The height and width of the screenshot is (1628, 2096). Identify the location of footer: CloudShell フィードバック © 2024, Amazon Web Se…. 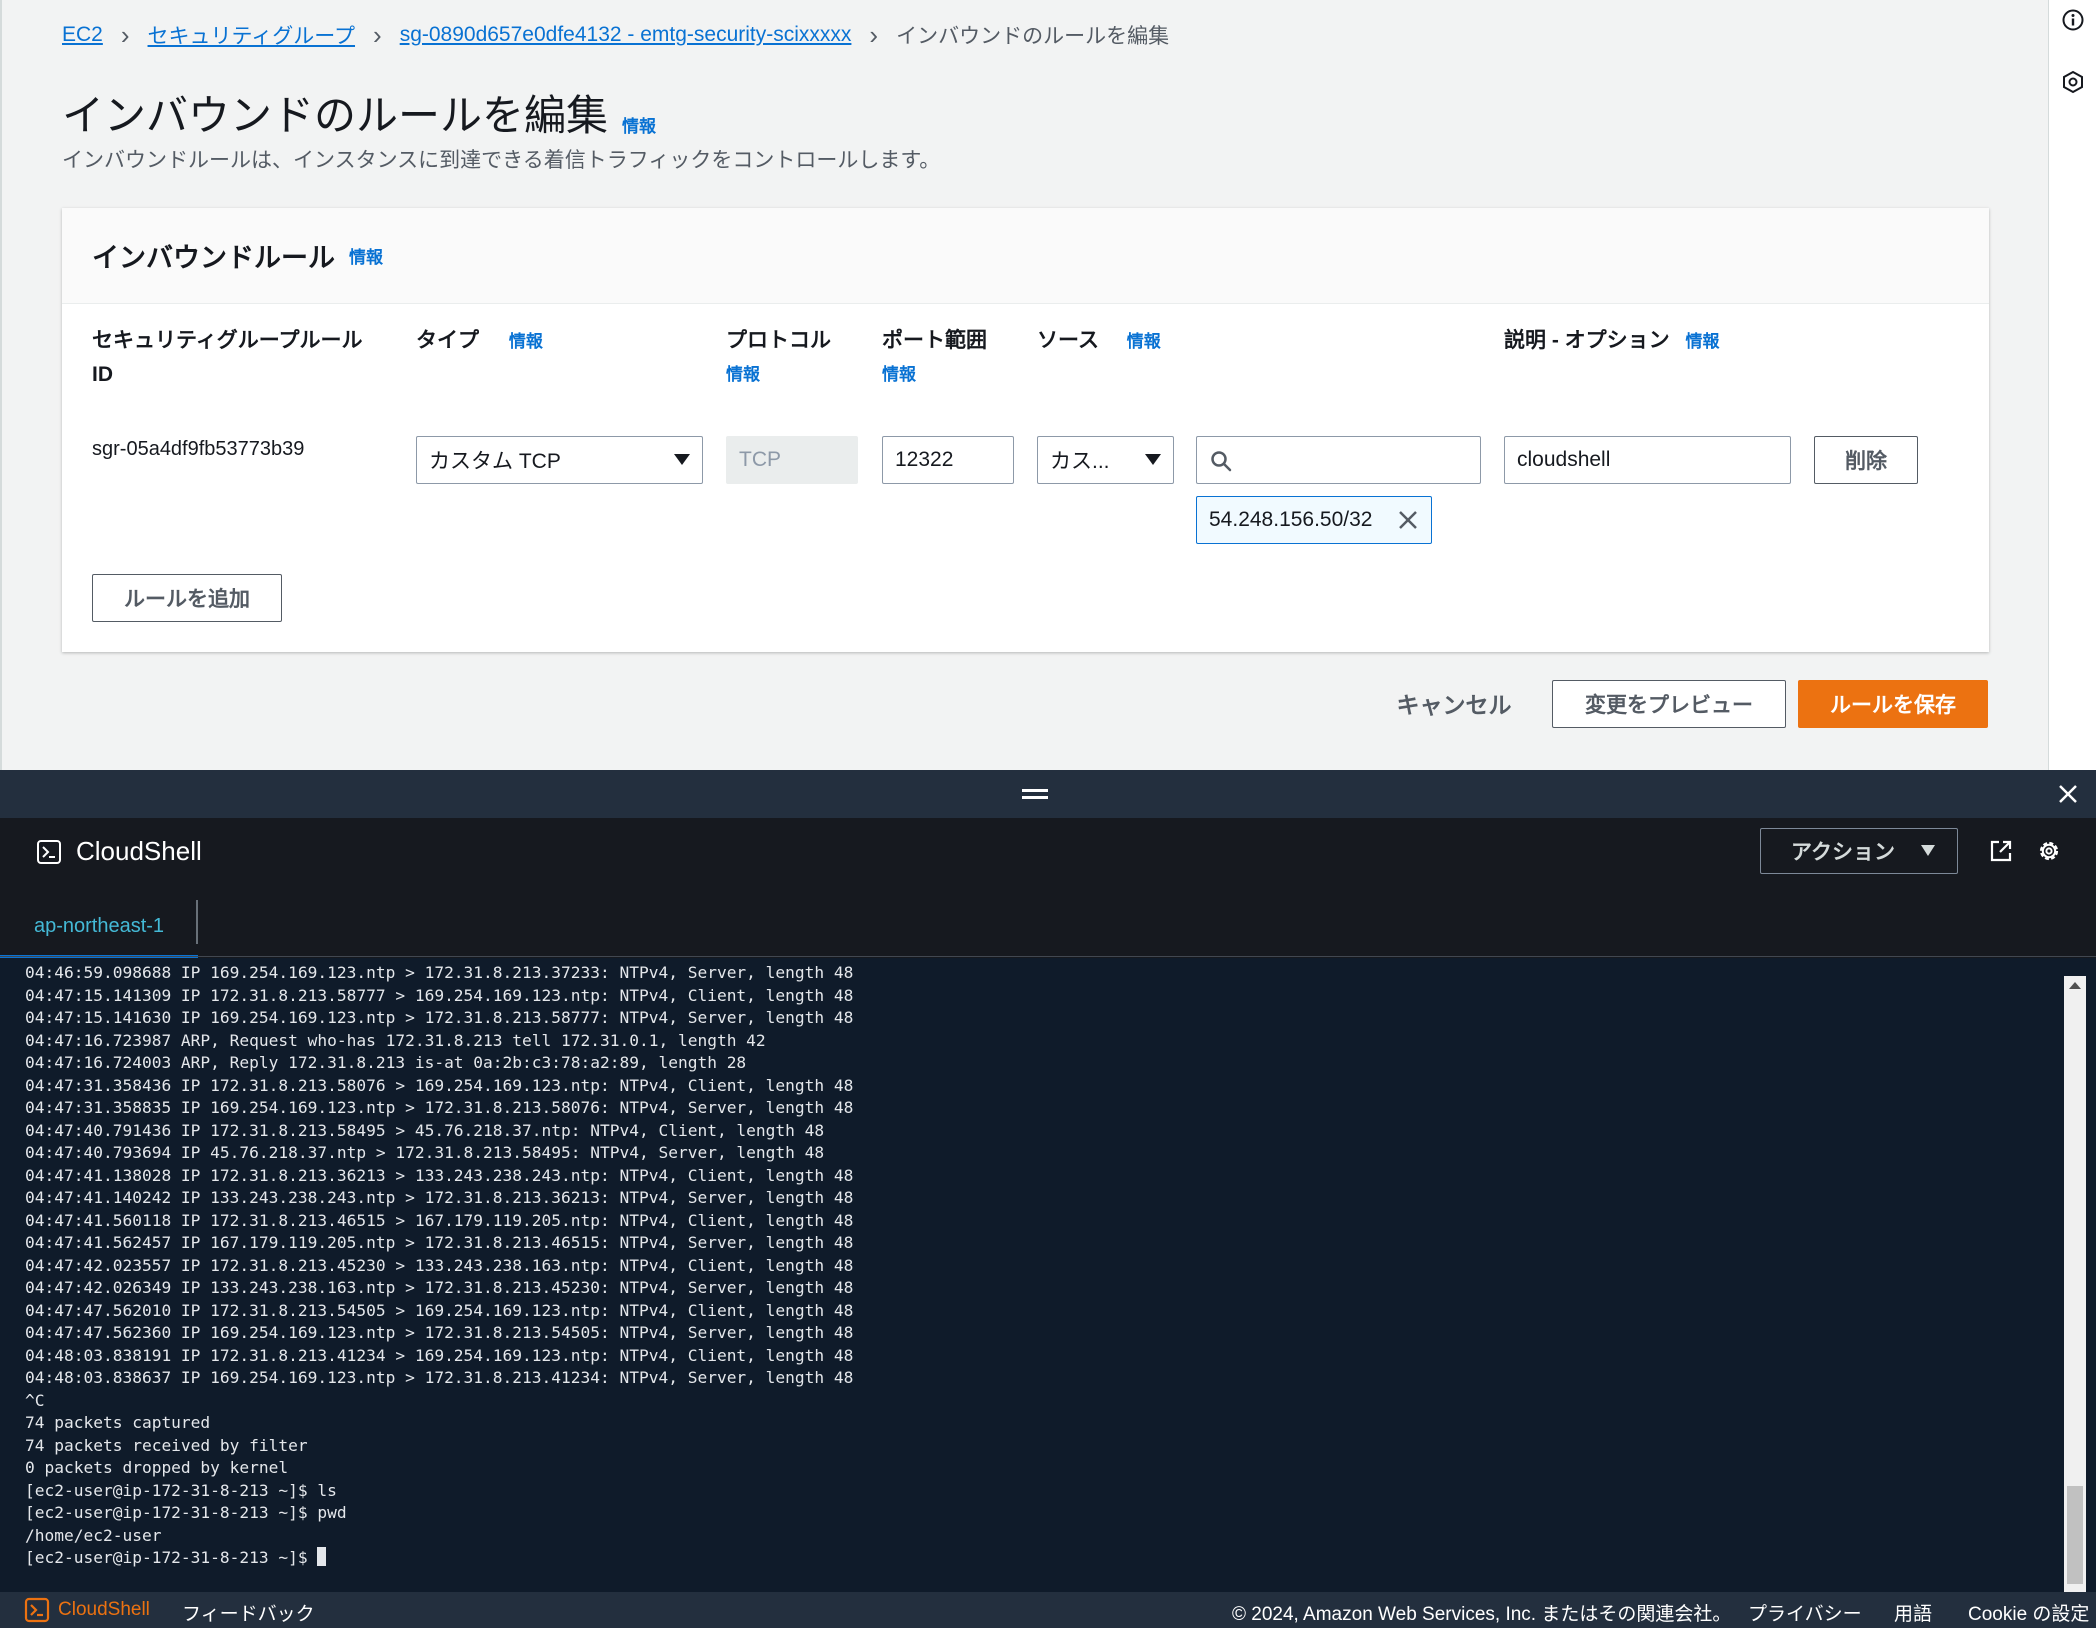
(1048, 1610).